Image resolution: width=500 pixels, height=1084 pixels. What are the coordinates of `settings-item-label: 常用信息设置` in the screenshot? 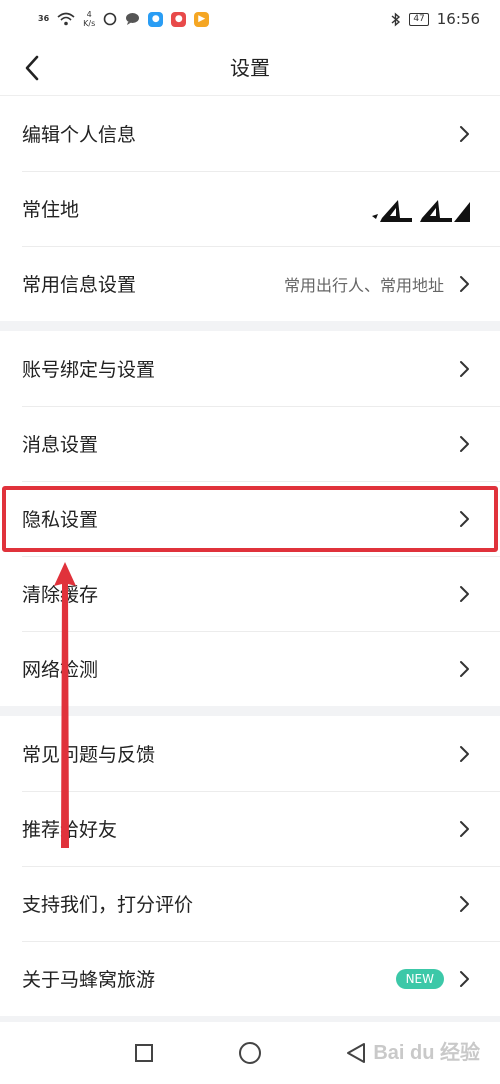 It's located at (79, 285).